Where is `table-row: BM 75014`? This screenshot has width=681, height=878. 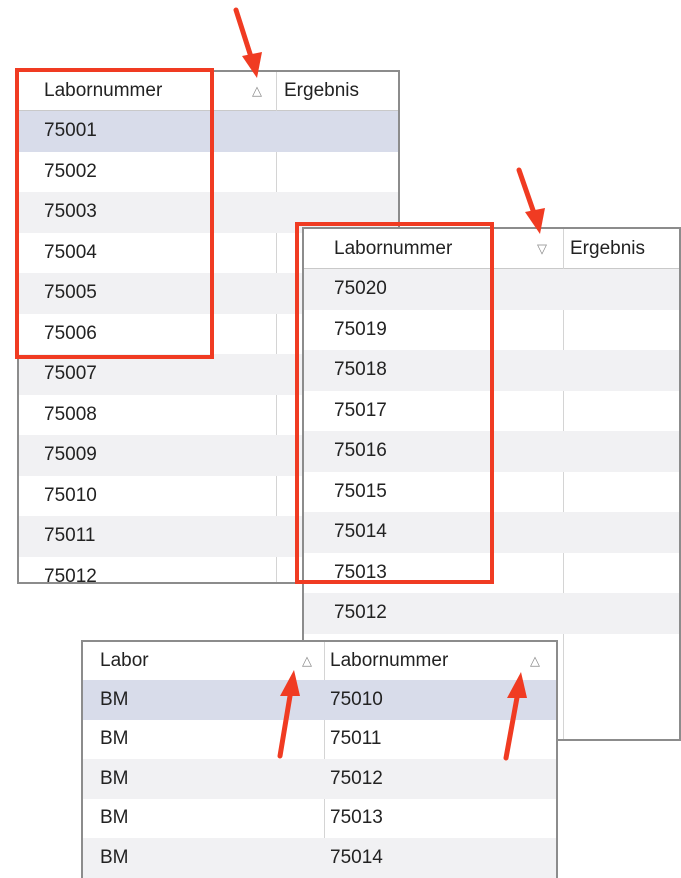
table-row: BM 75014 is located at coordinates (319, 858).